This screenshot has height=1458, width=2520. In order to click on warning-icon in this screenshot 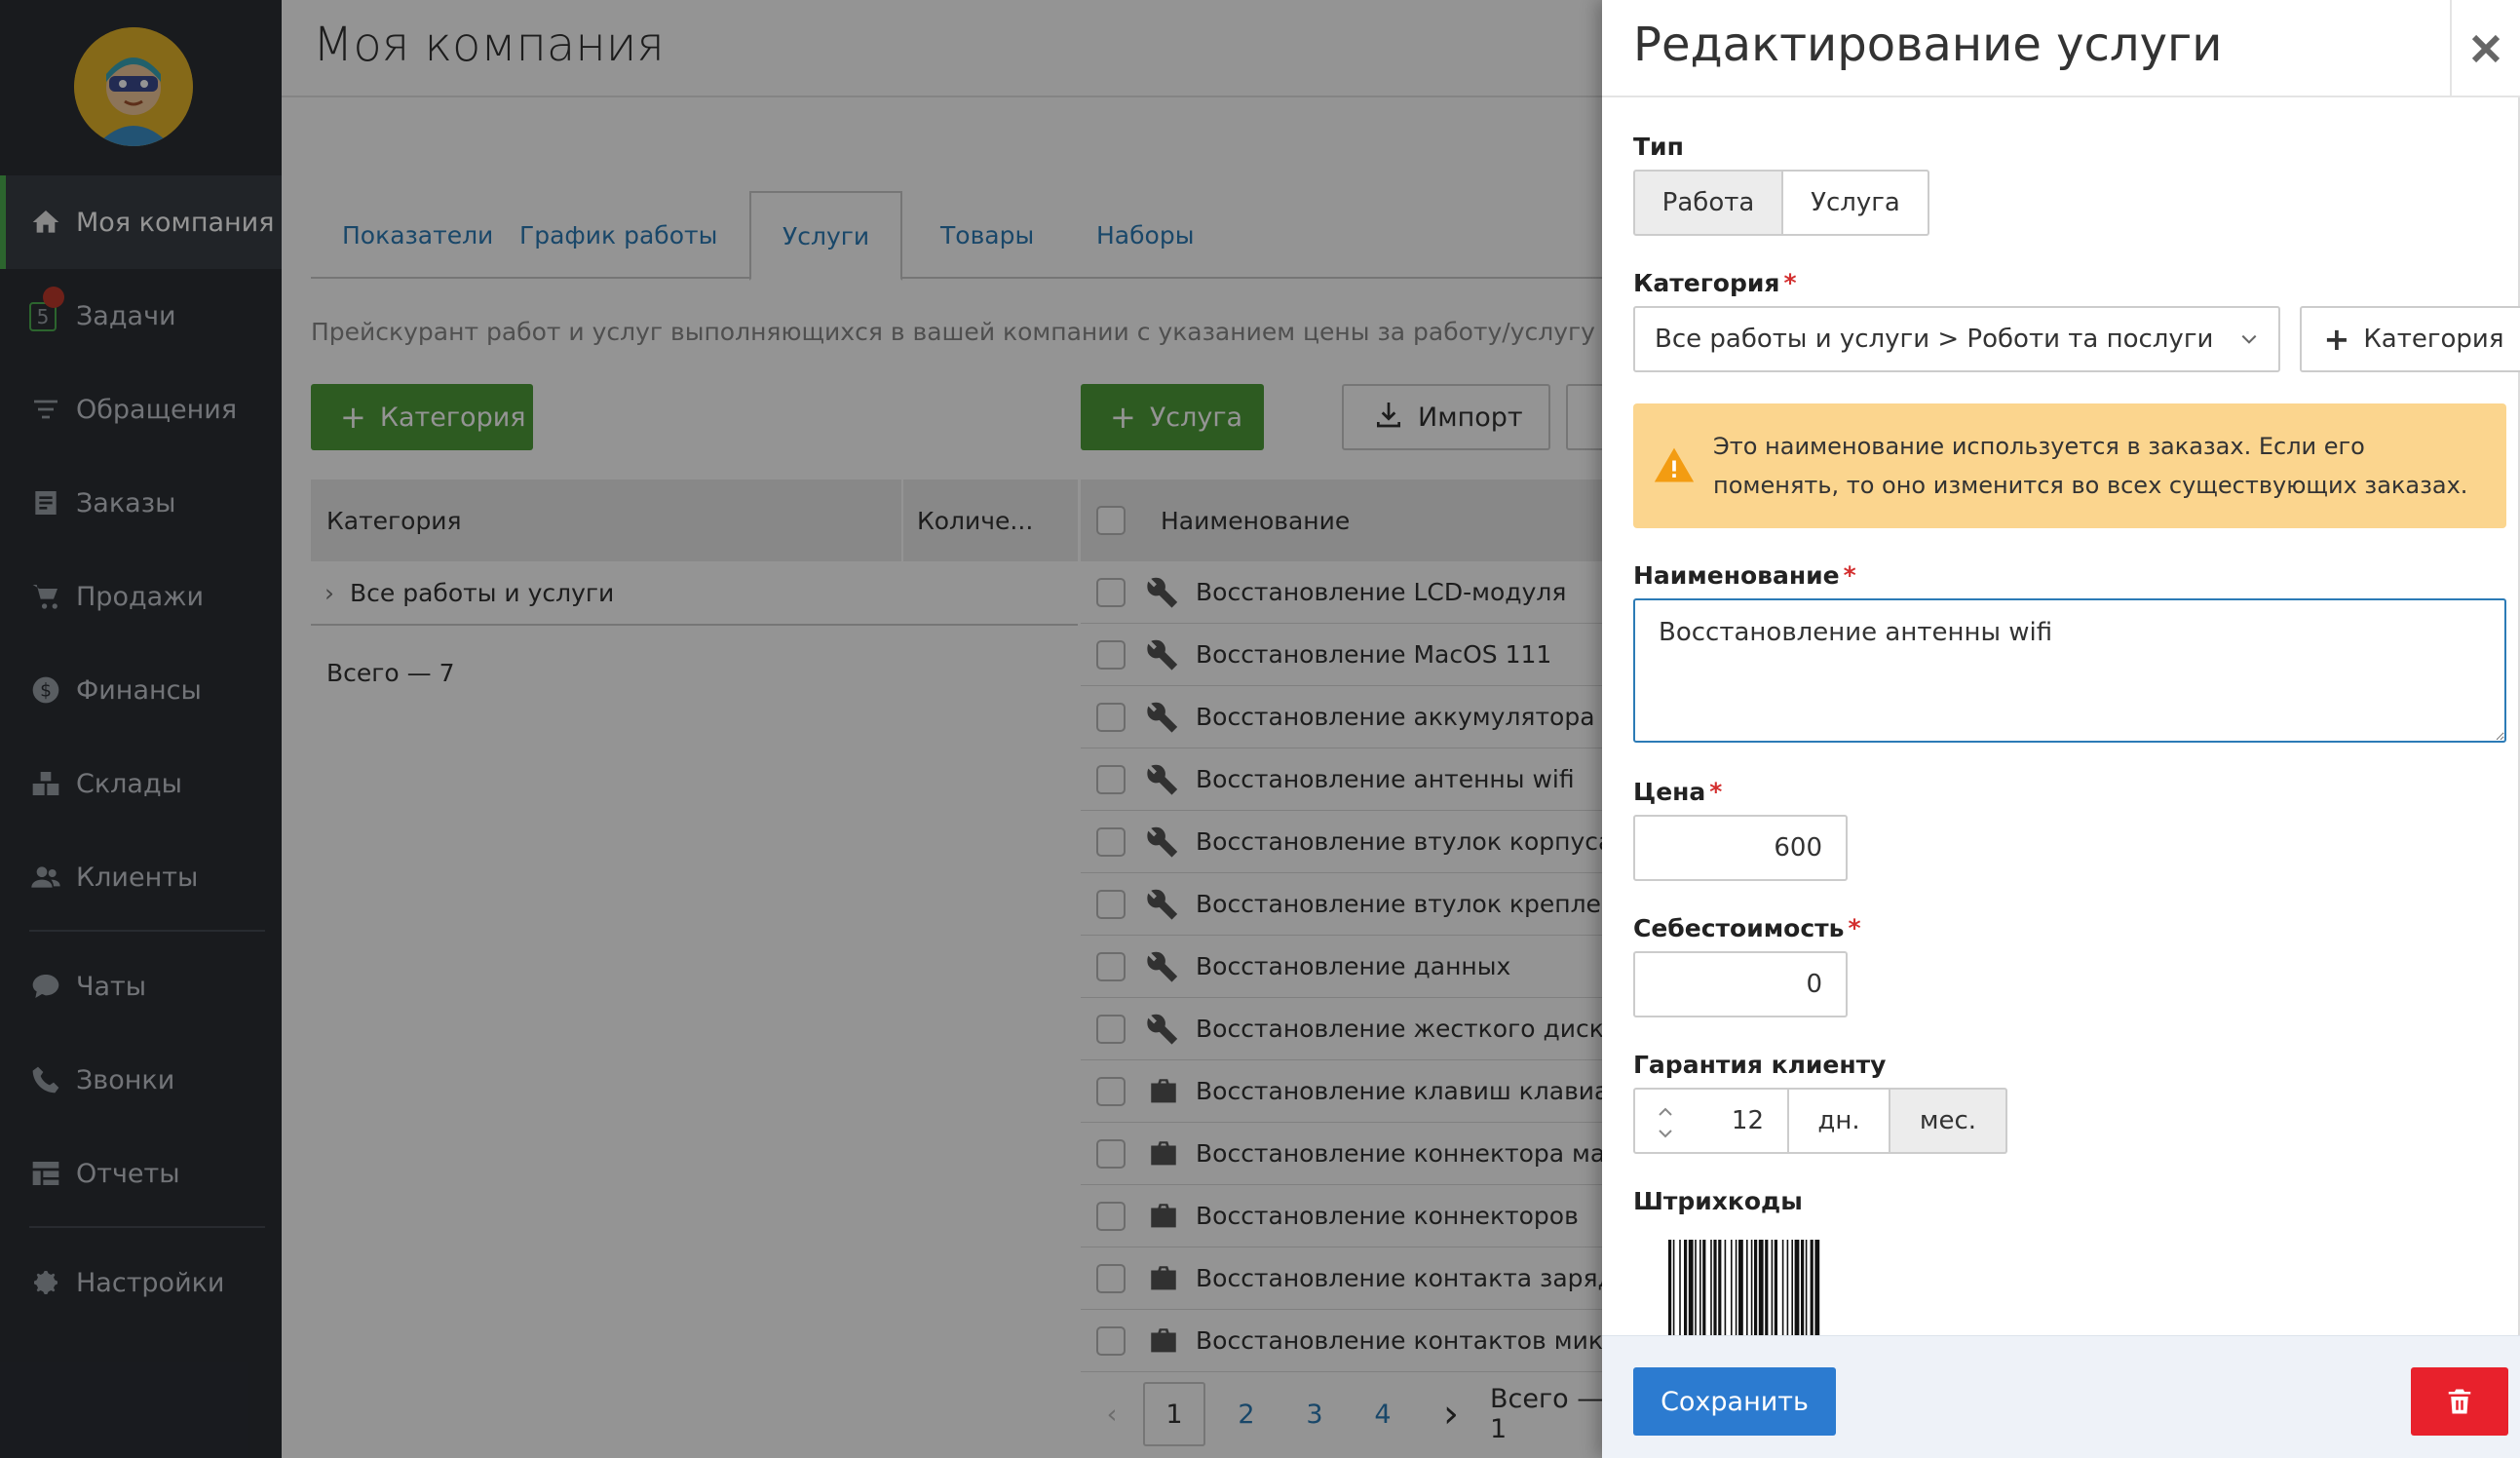, I will do `click(1674, 465)`.